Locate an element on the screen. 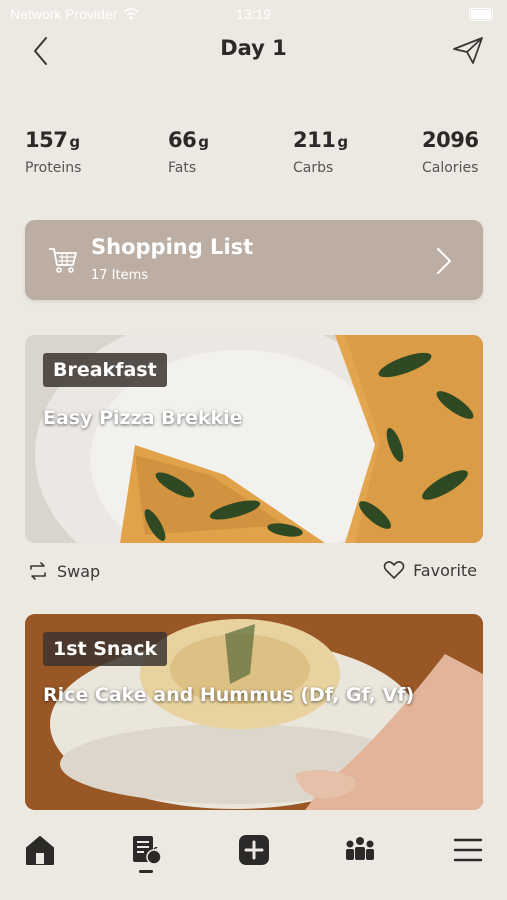 The width and height of the screenshot is (507, 900). tab-add is located at coordinates (254, 850).